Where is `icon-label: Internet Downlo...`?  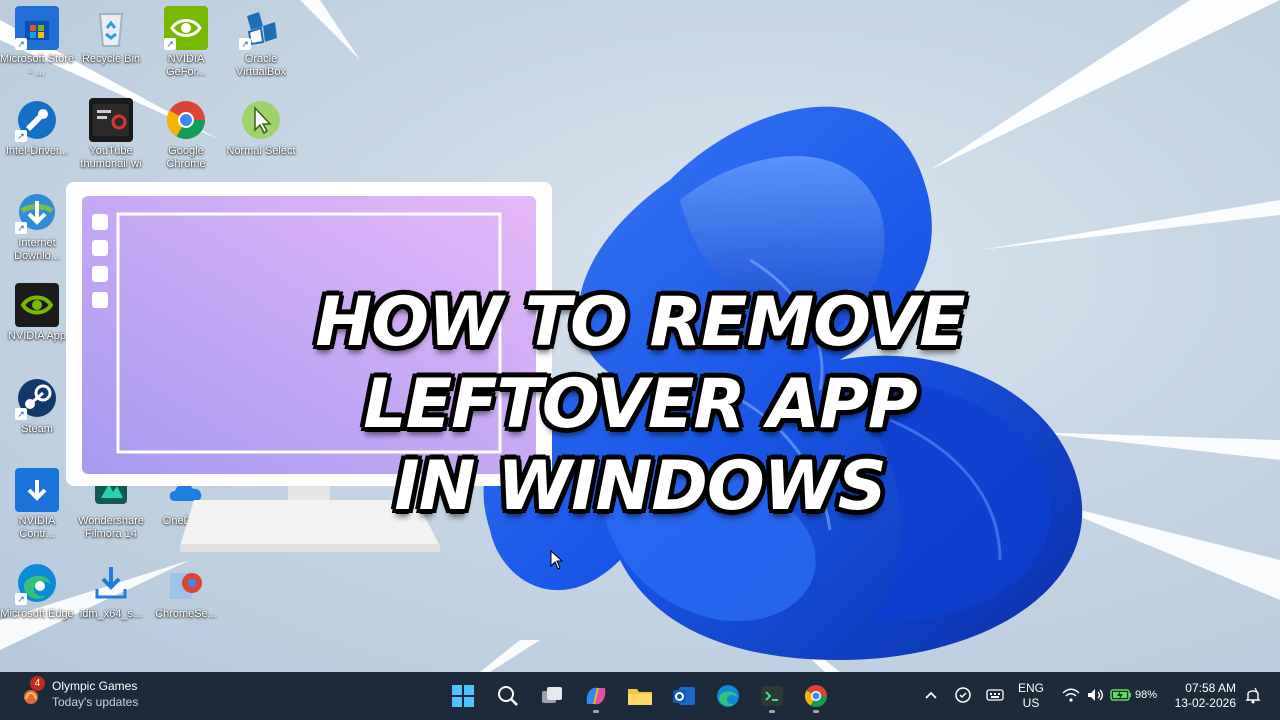 icon-label: Internet Downlo... is located at coordinates (37, 249).